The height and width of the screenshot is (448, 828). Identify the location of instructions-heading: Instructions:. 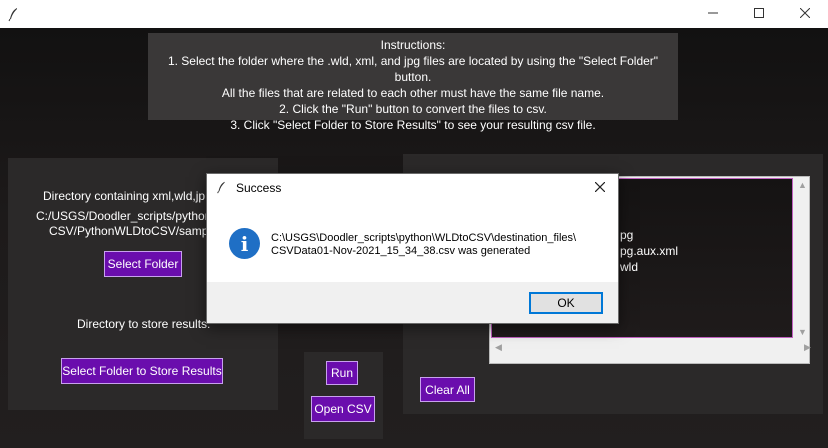
(413, 45).